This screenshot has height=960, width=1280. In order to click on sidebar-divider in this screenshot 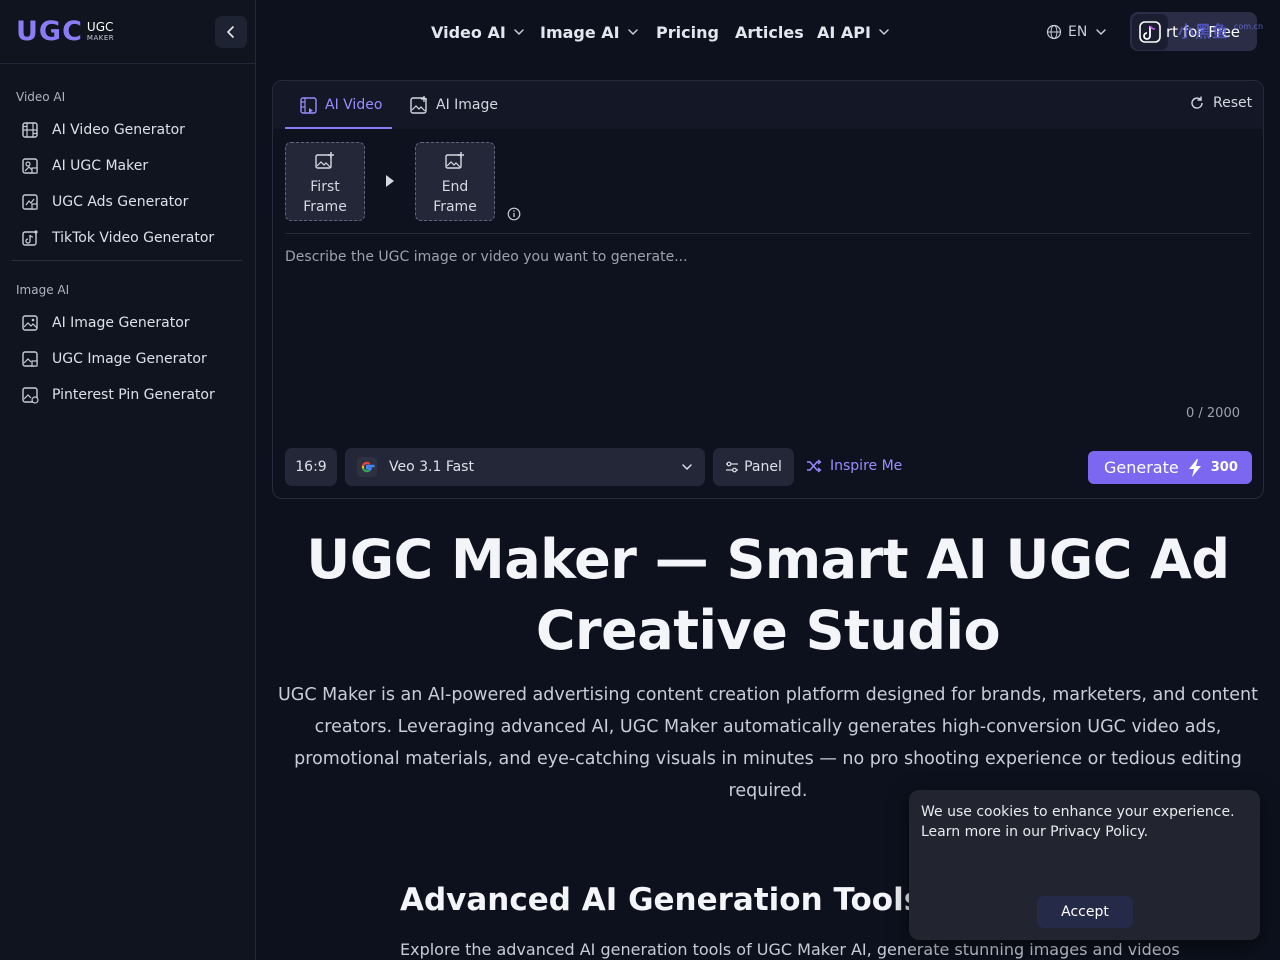, I will do `click(127, 260)`.